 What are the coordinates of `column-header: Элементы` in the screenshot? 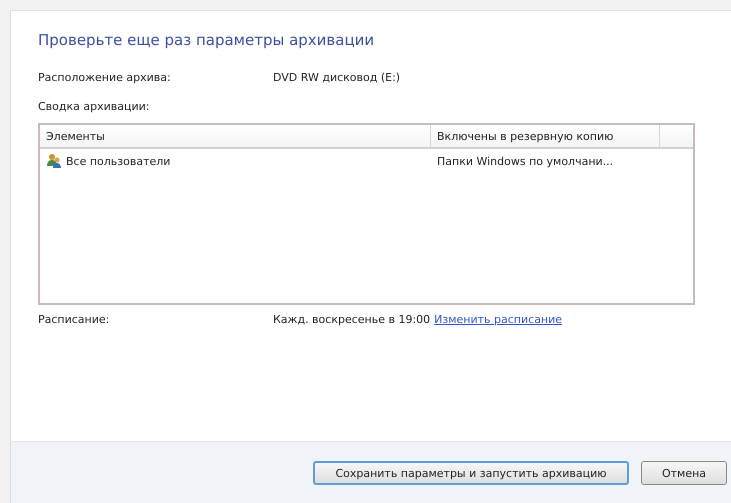 It's located at (235, 136).